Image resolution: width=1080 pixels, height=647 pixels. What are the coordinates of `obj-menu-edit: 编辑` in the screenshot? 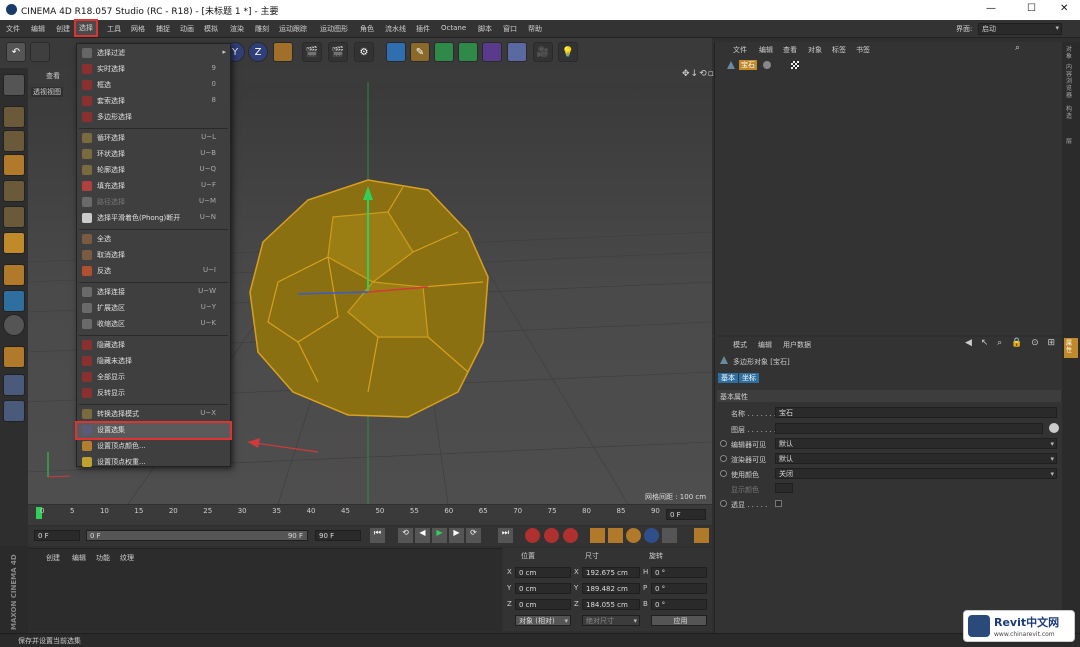 It's located at (766, 50).